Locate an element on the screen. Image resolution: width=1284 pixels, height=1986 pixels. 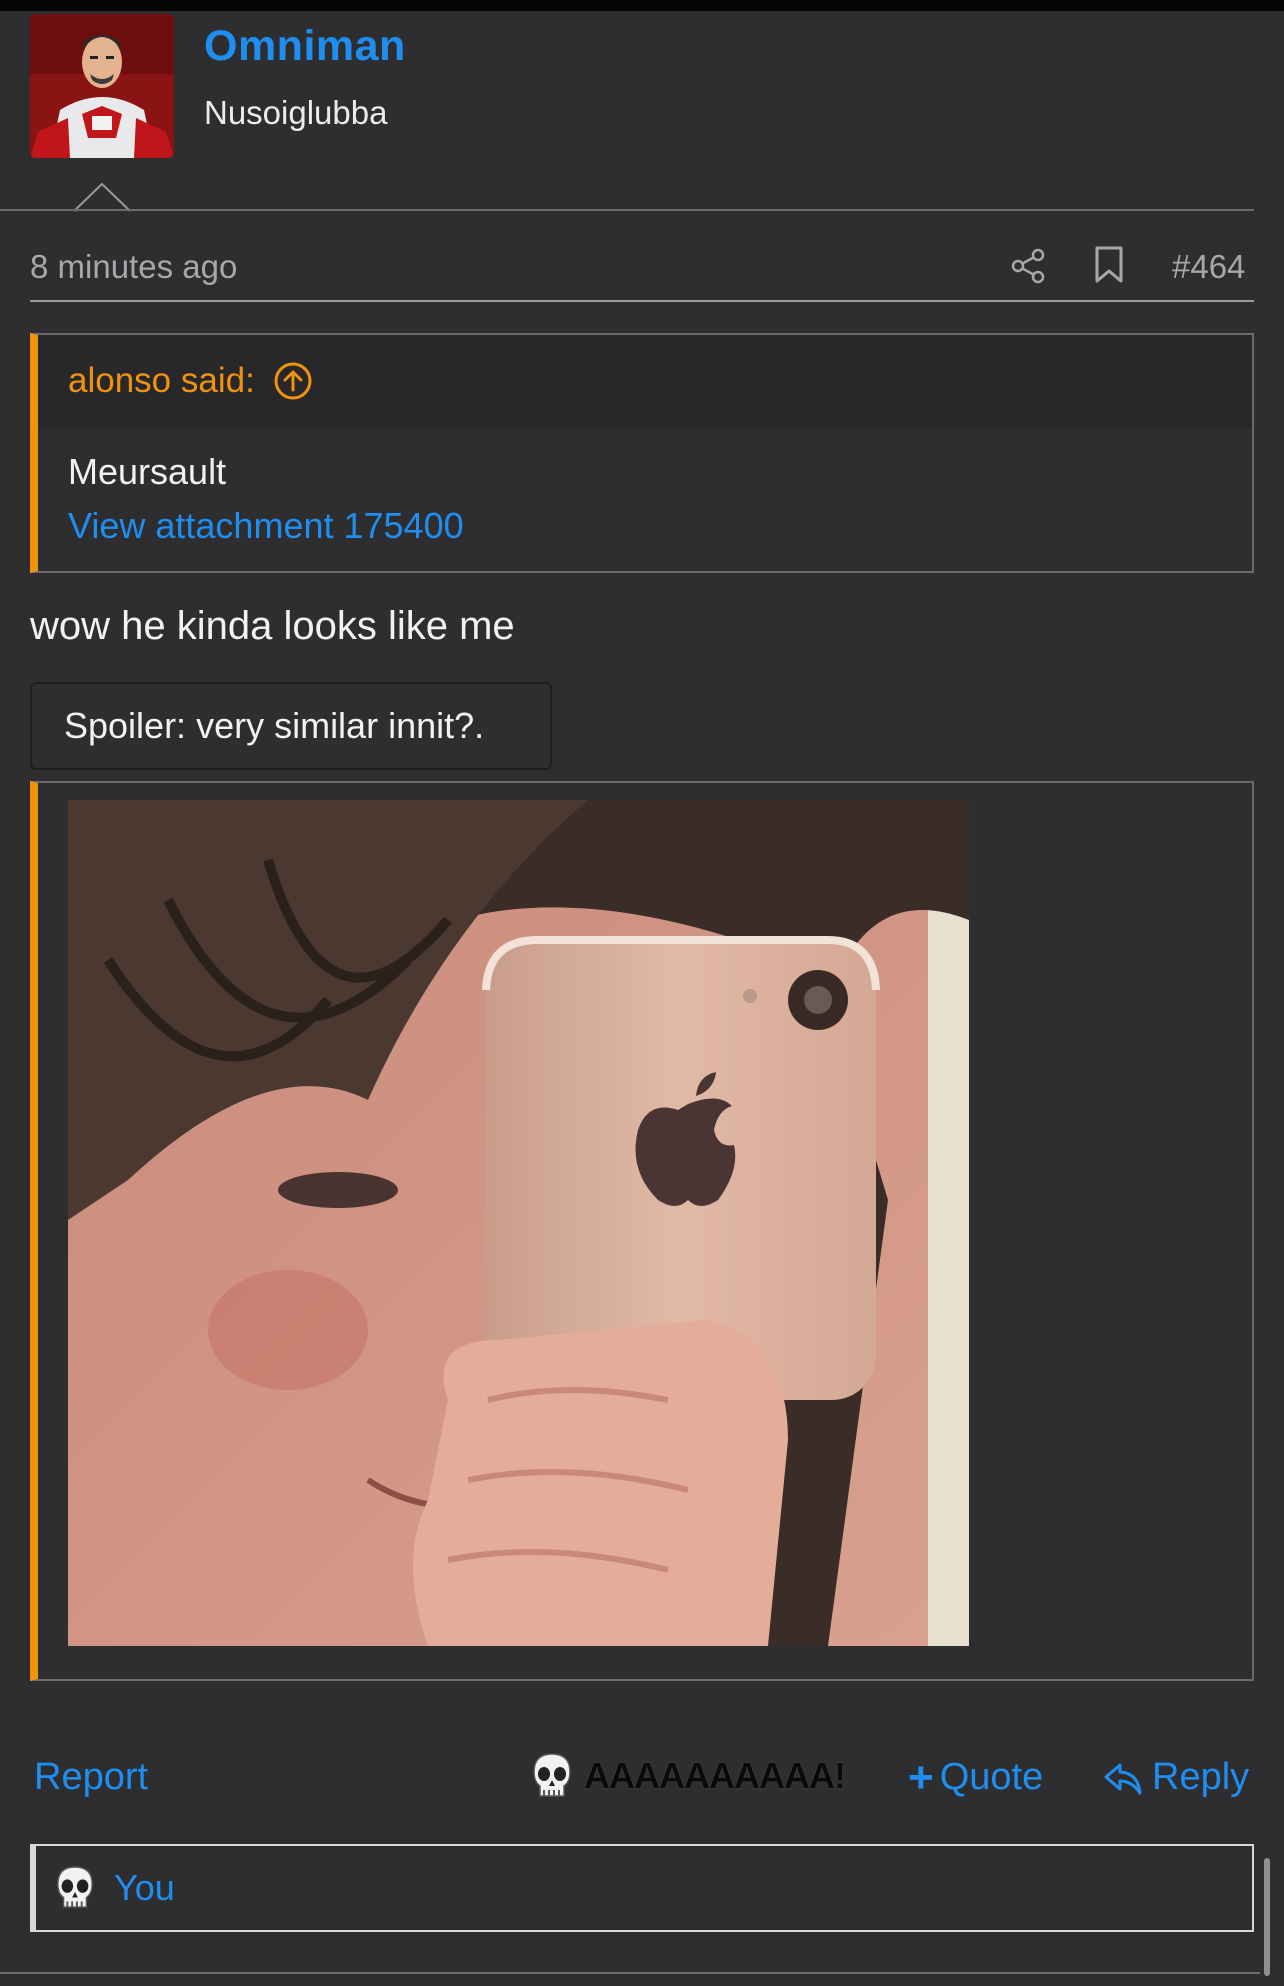
reaction-label: AAAAAAAAAA! is located at coordinates (715, 1776).